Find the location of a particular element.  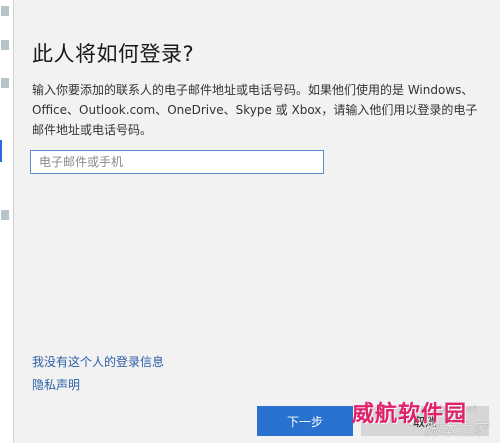

background-window-edge is located at coordinates (7, 221).